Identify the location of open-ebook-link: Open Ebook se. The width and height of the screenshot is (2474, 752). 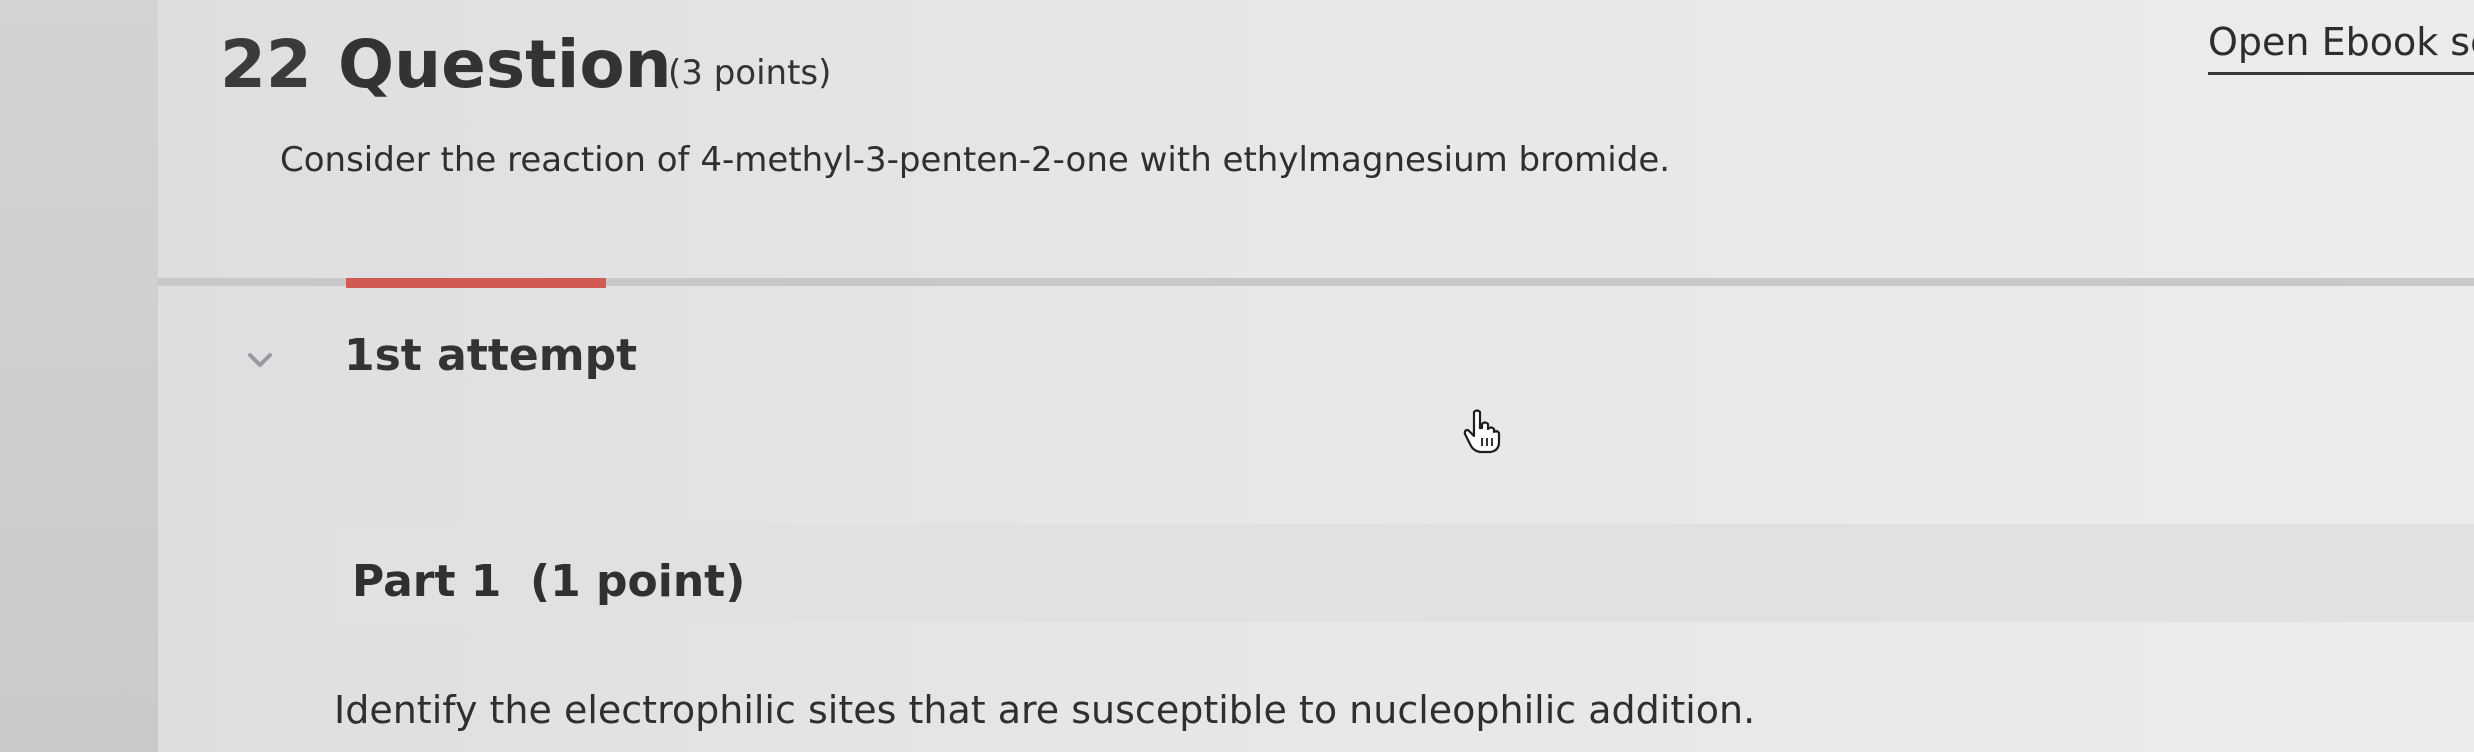
(2341, 47).